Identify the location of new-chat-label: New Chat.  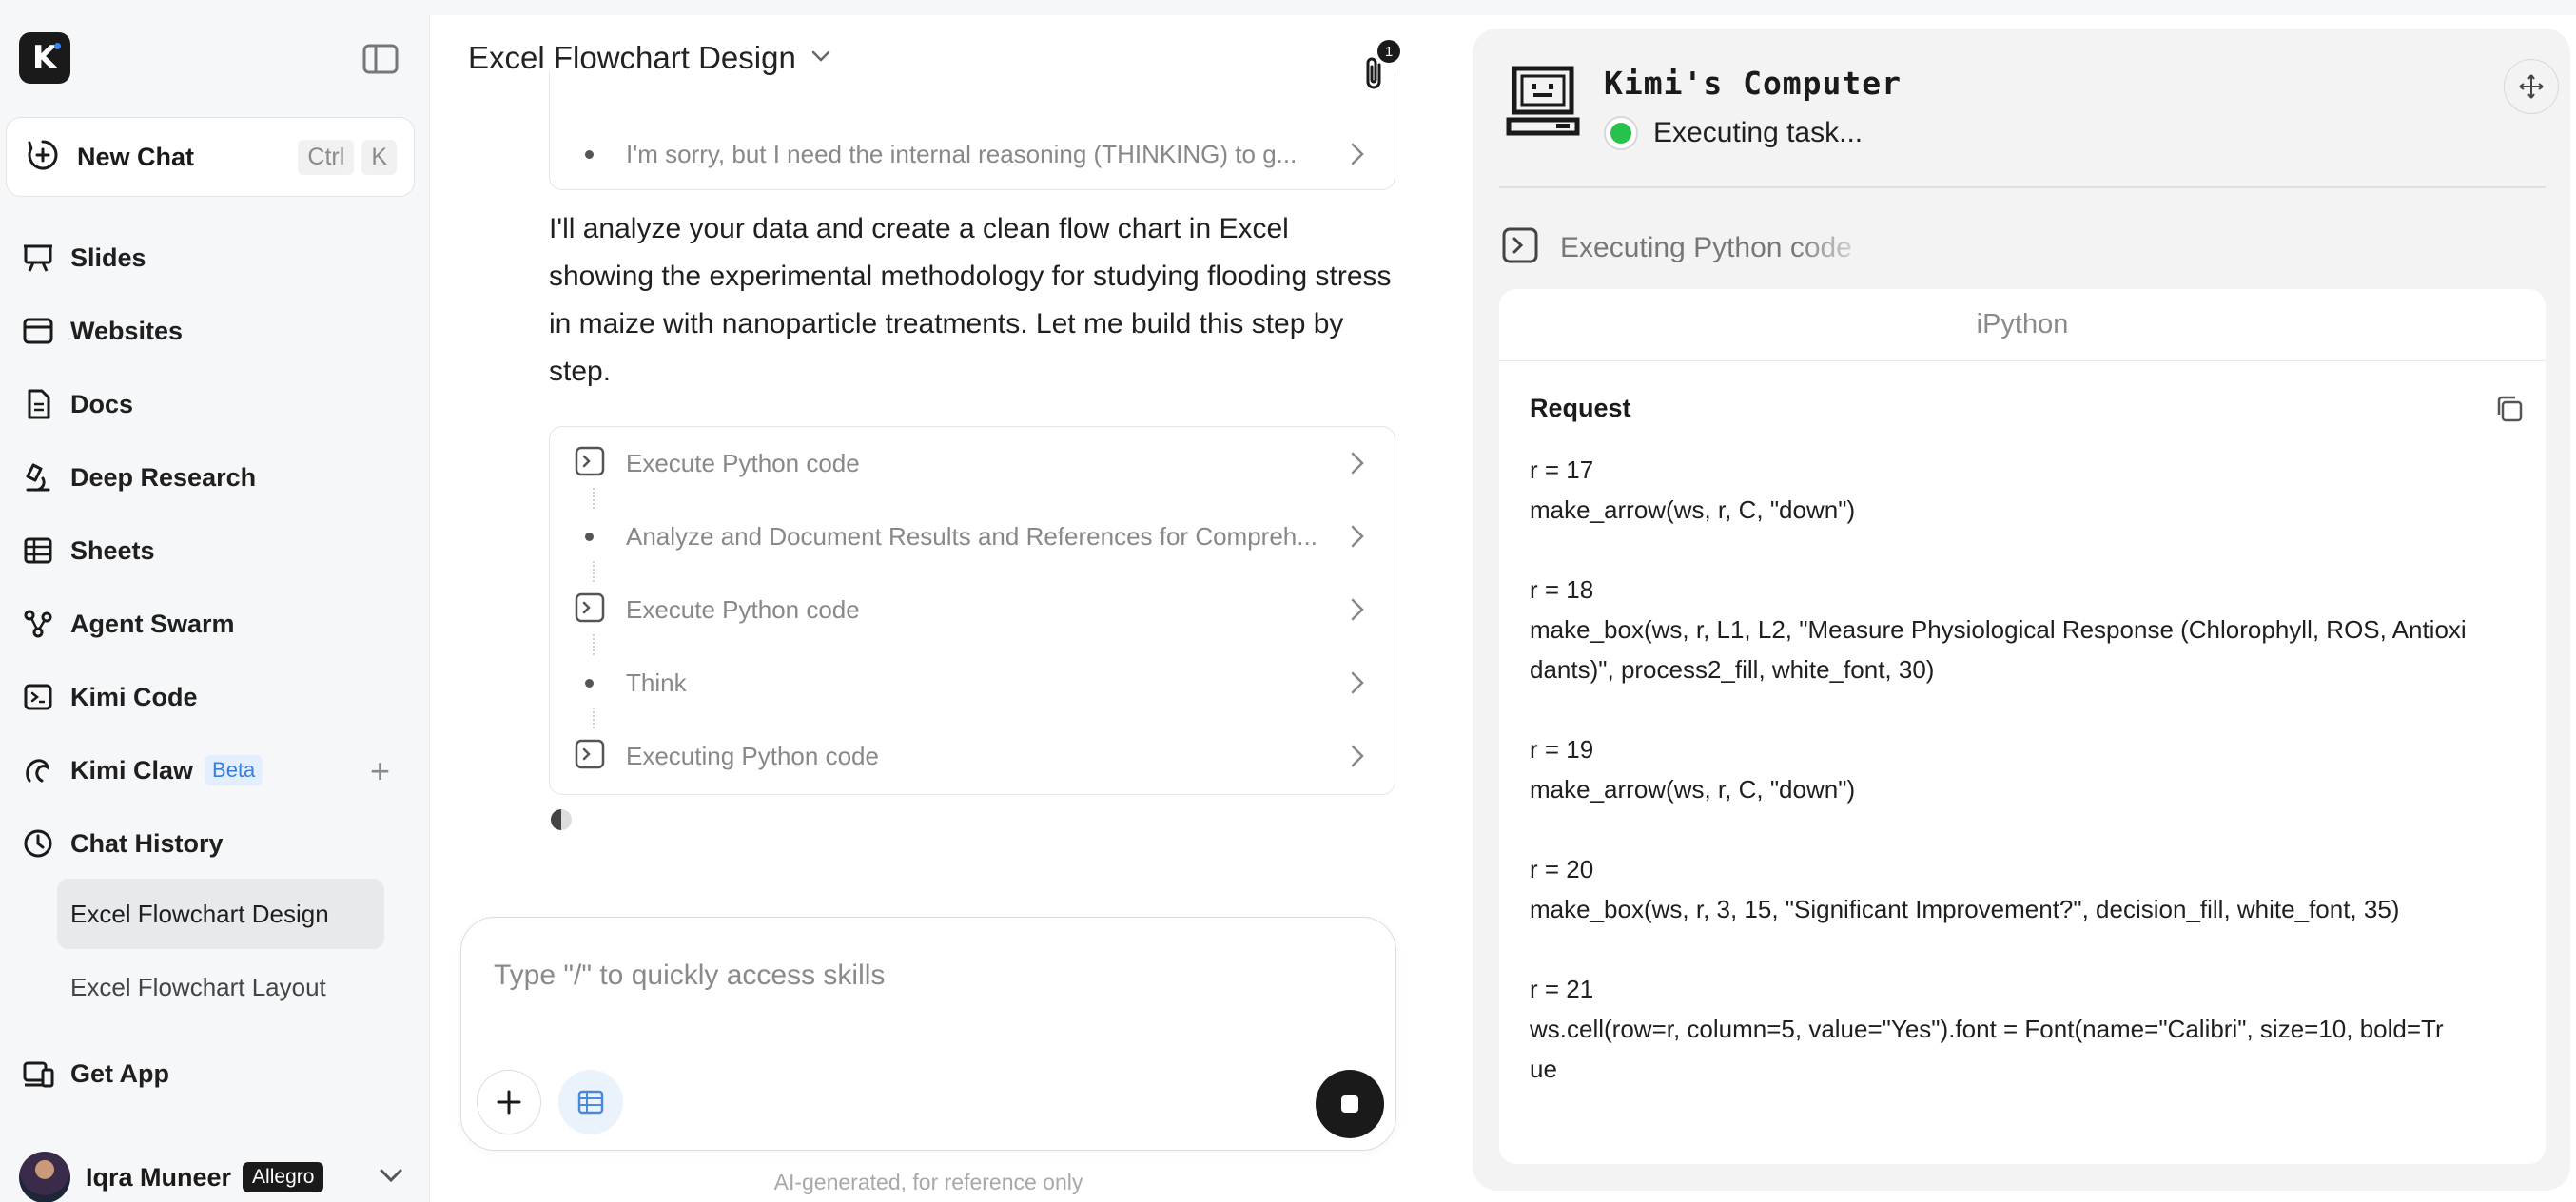
(136, 156).